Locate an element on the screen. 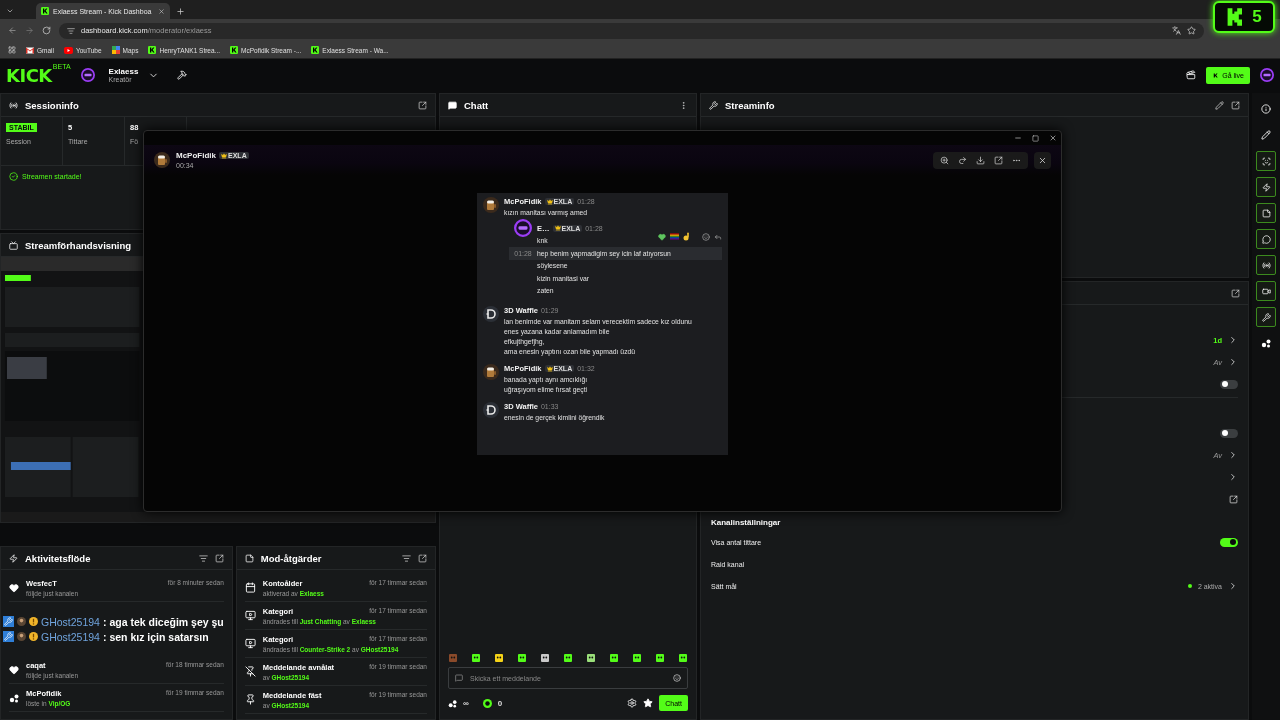 The width and height of the screenshot is (1280, 720). camera-icon is located at coordinates (1266, 291).